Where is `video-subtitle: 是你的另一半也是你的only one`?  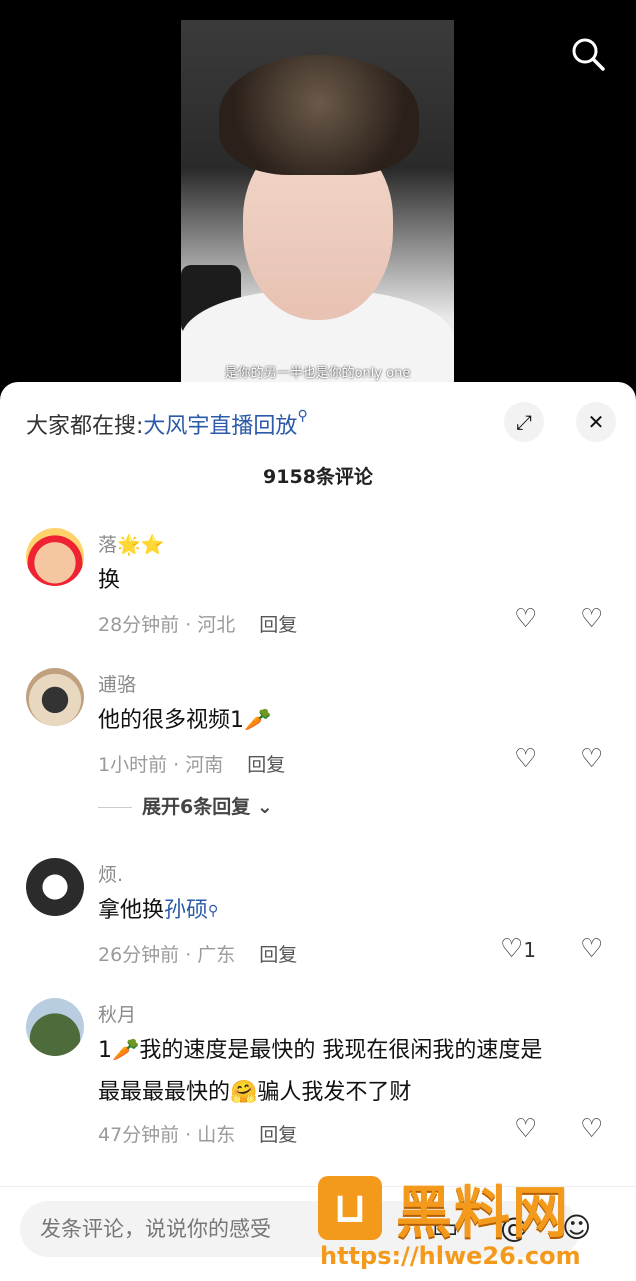 video-subtitle: 是你的另一半也是你的only one is located at coordinates (317, 373).